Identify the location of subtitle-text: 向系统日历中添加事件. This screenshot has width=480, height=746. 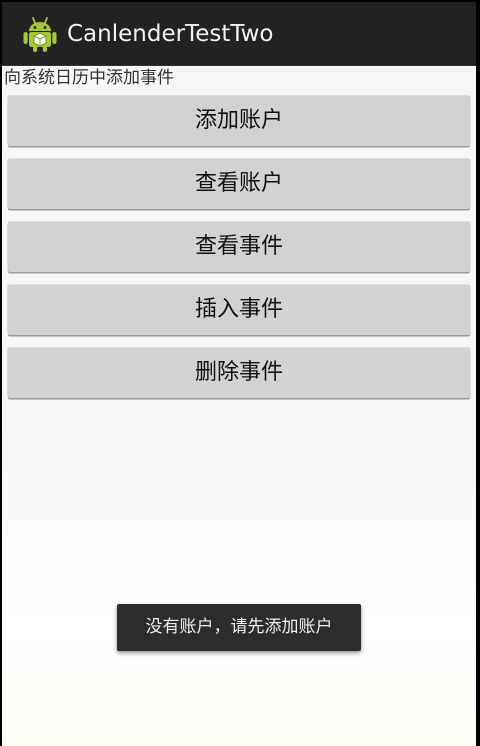
(89, 78).